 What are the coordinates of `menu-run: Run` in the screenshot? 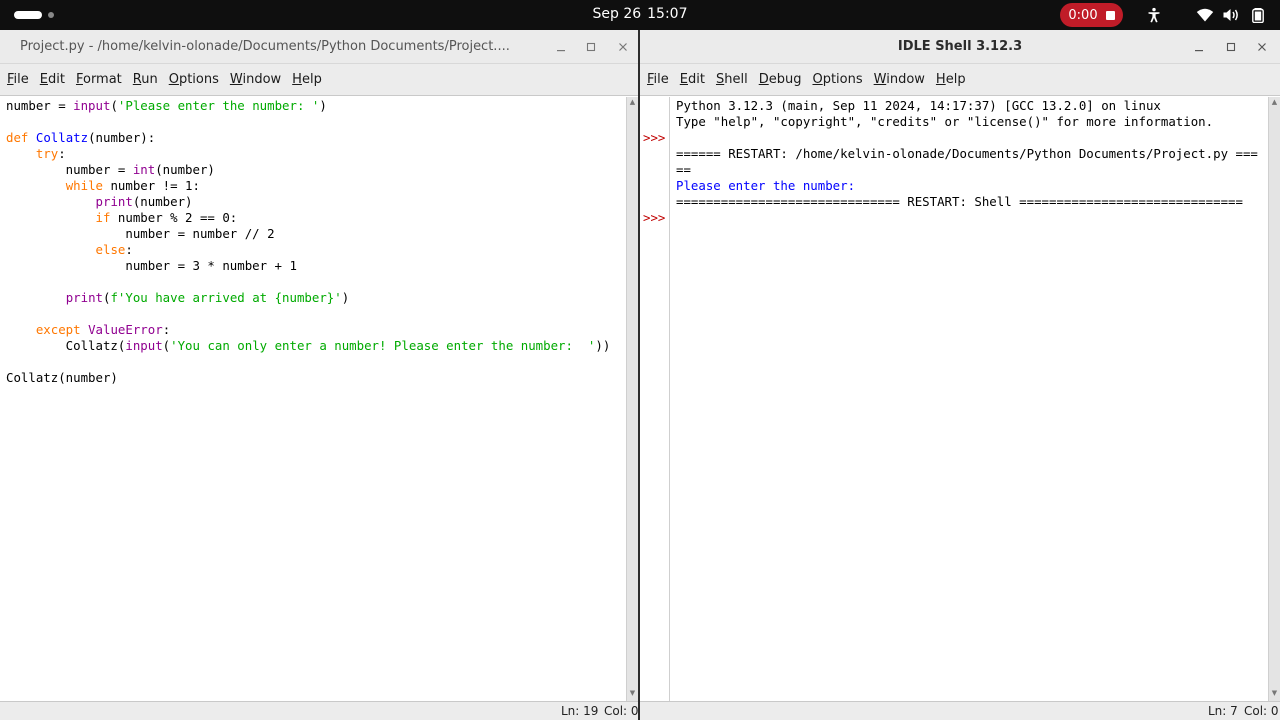 It's located at (145, 79).